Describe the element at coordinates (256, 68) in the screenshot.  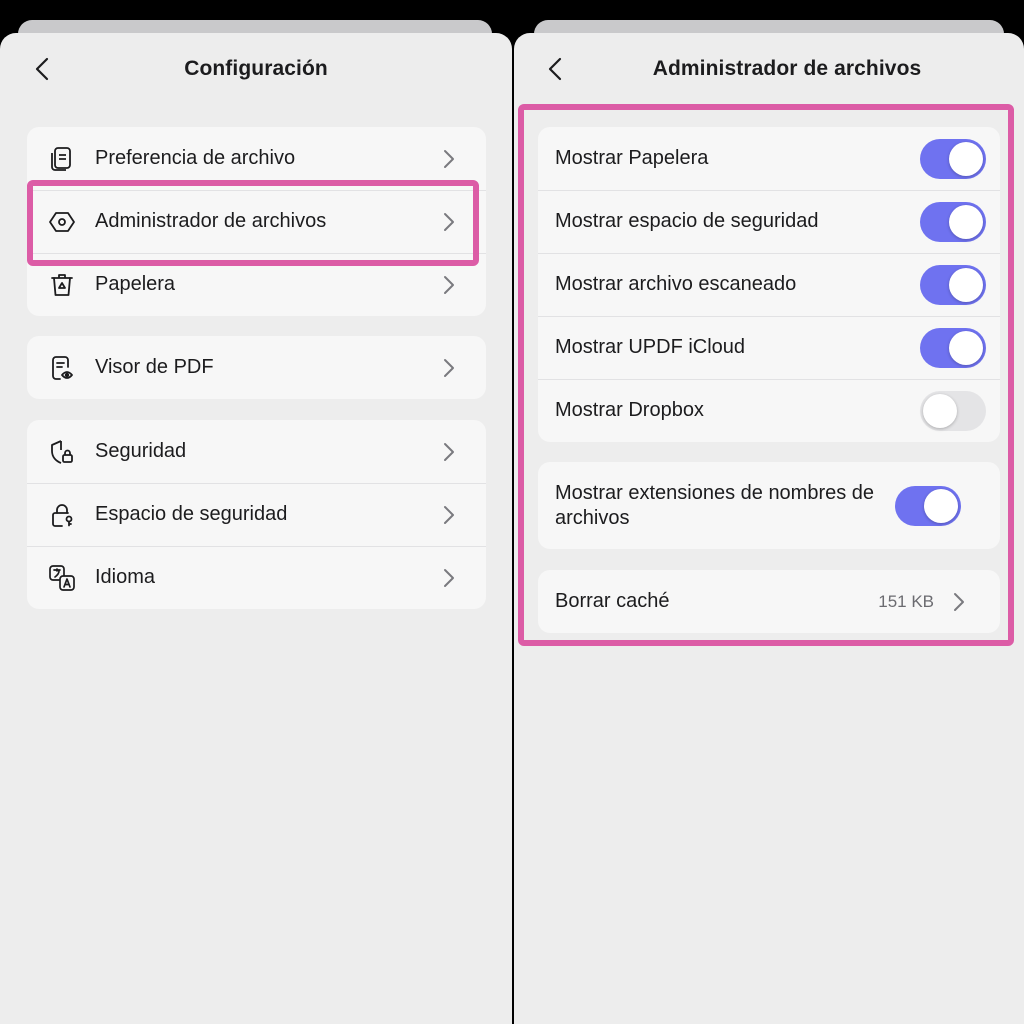
I see `page-title: Configuración` at that location.